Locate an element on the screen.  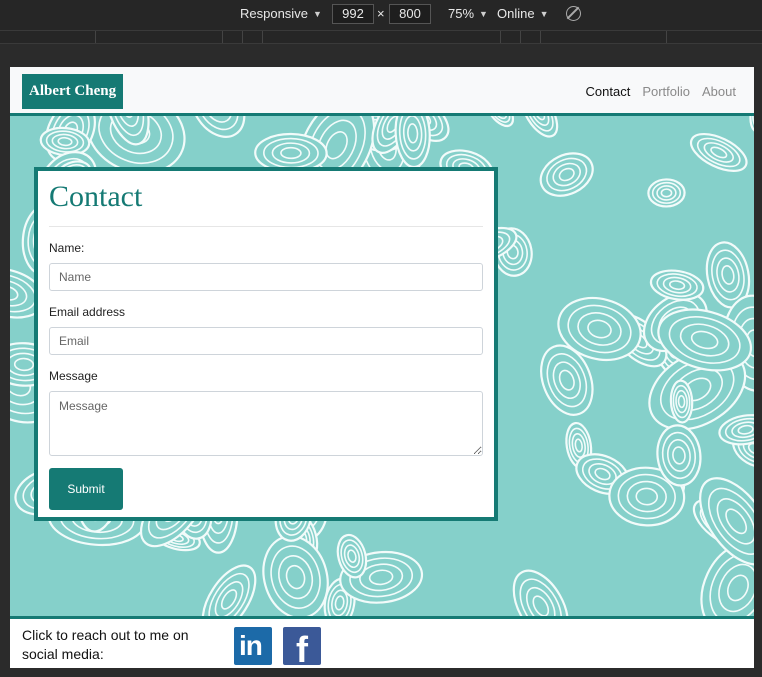
network-throttle-select: Online ▼ is located at coordinates (523, 13).